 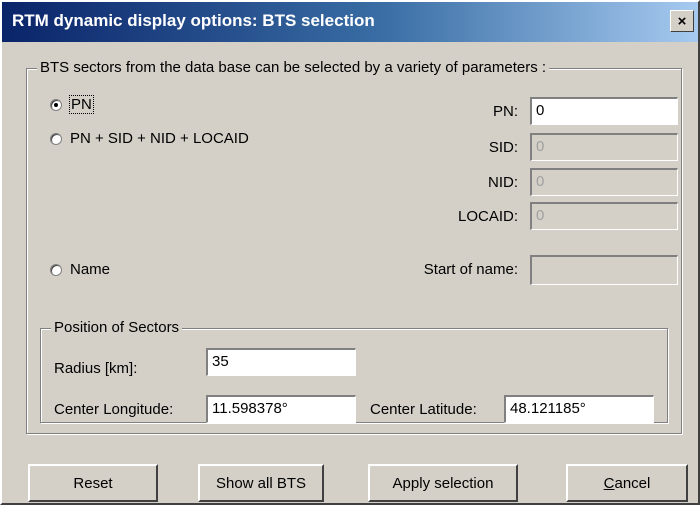 I want to click on apply-selection-button-label: Apply selection, so click(x=443, y=483).